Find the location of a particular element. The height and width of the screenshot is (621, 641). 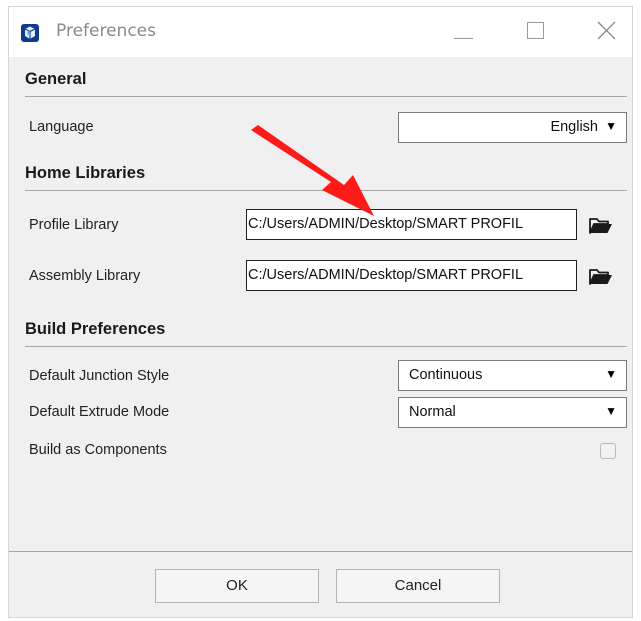

maximize-button is located at coordinates (537, 32).